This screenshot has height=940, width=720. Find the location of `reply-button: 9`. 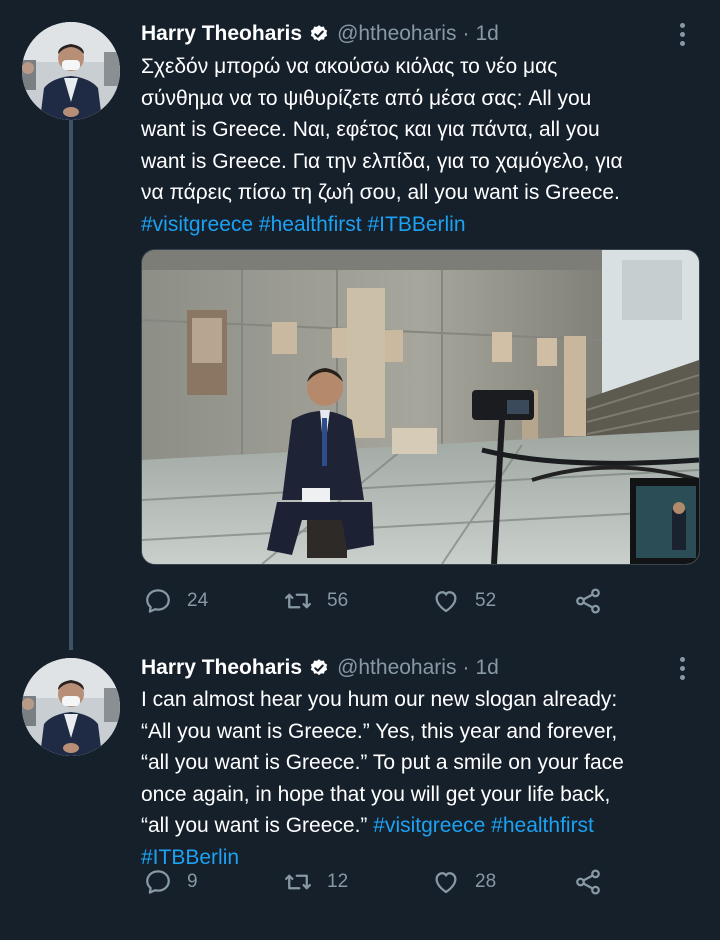

reply-button: 9 is located at coordinates (170, 882).